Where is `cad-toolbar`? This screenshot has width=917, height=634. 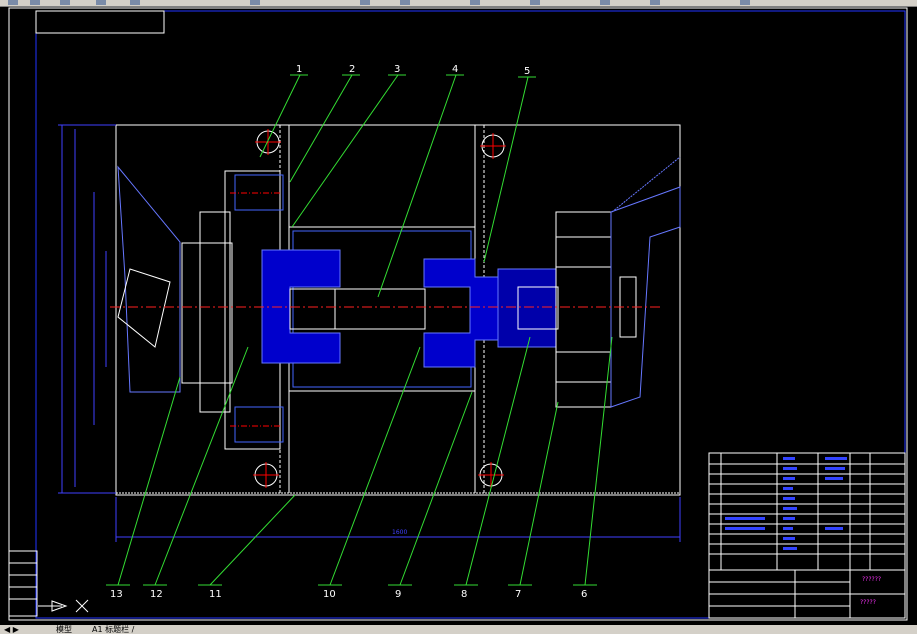
cad-toolbar is located at coordinates (458, 3).